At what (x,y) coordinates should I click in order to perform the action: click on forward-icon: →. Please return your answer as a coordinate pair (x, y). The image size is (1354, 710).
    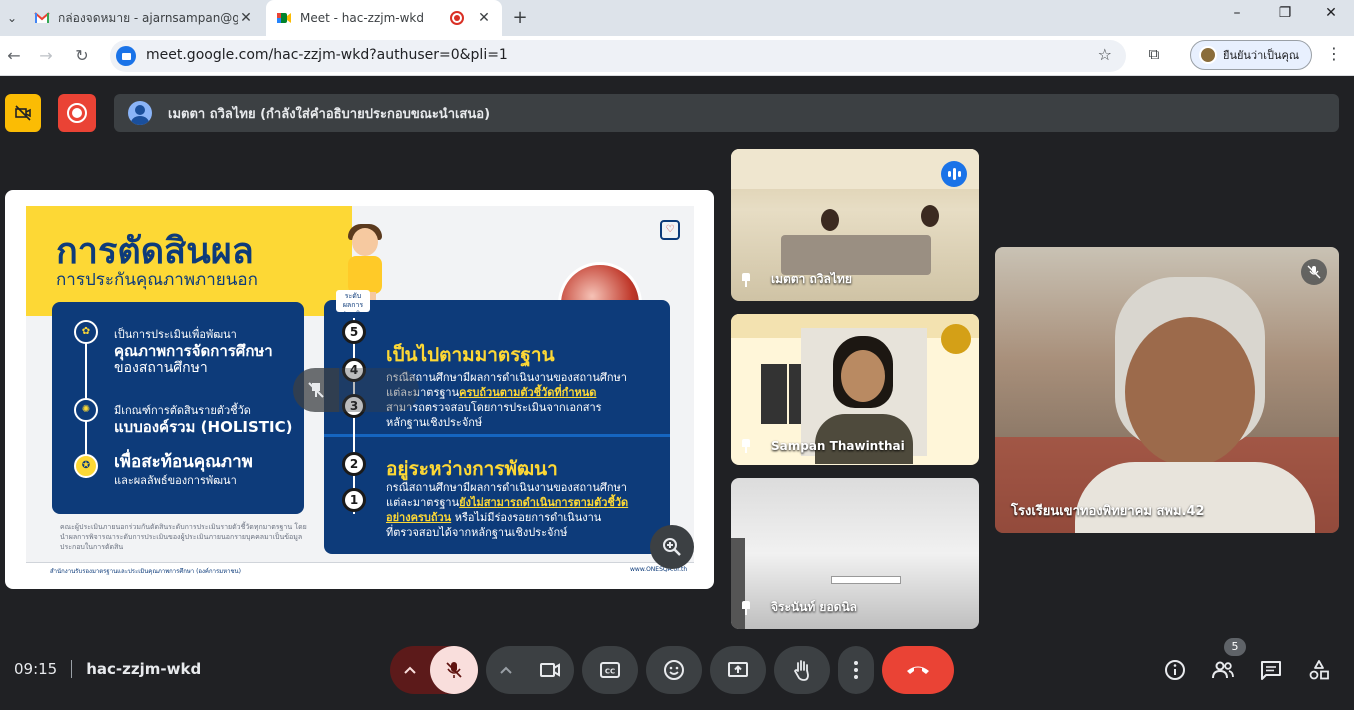
    Looking at the image, I should click on (46, 56).